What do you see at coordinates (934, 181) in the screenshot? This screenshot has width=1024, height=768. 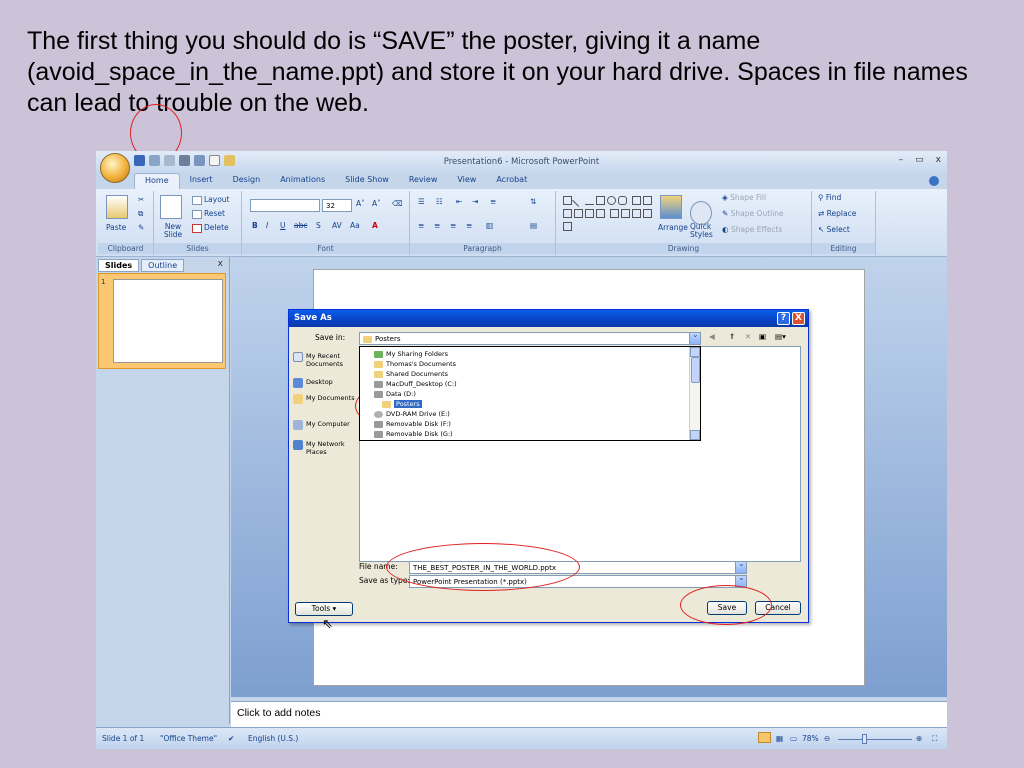 I see `help-icon` at bounding box center [934, 181].